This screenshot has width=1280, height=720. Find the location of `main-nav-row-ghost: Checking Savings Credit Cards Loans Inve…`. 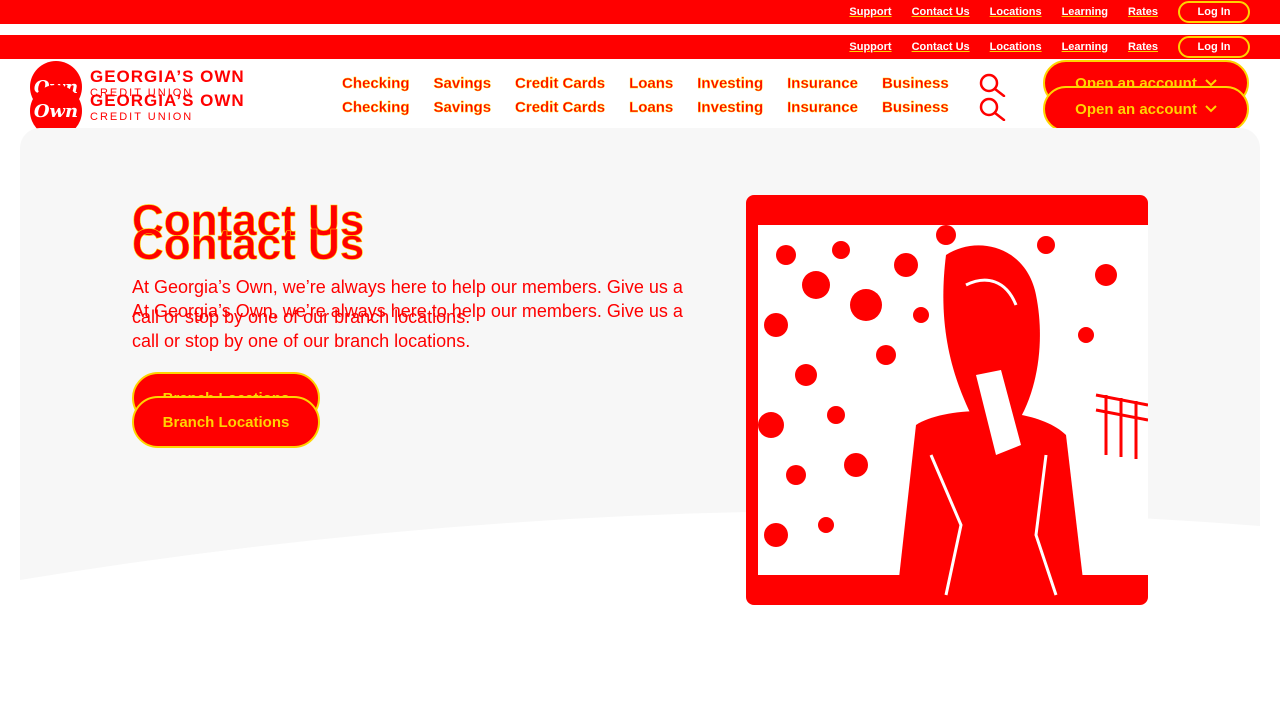

main-nav-row-ghost: Checking Savings Credit Cards Loans Inve… is located at coordinates (657, 107).